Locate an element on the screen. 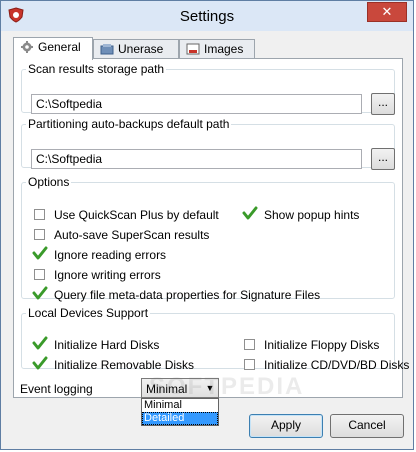  auto-save-option: Auto-save SuperScan results is located at coordinates (134, 235).